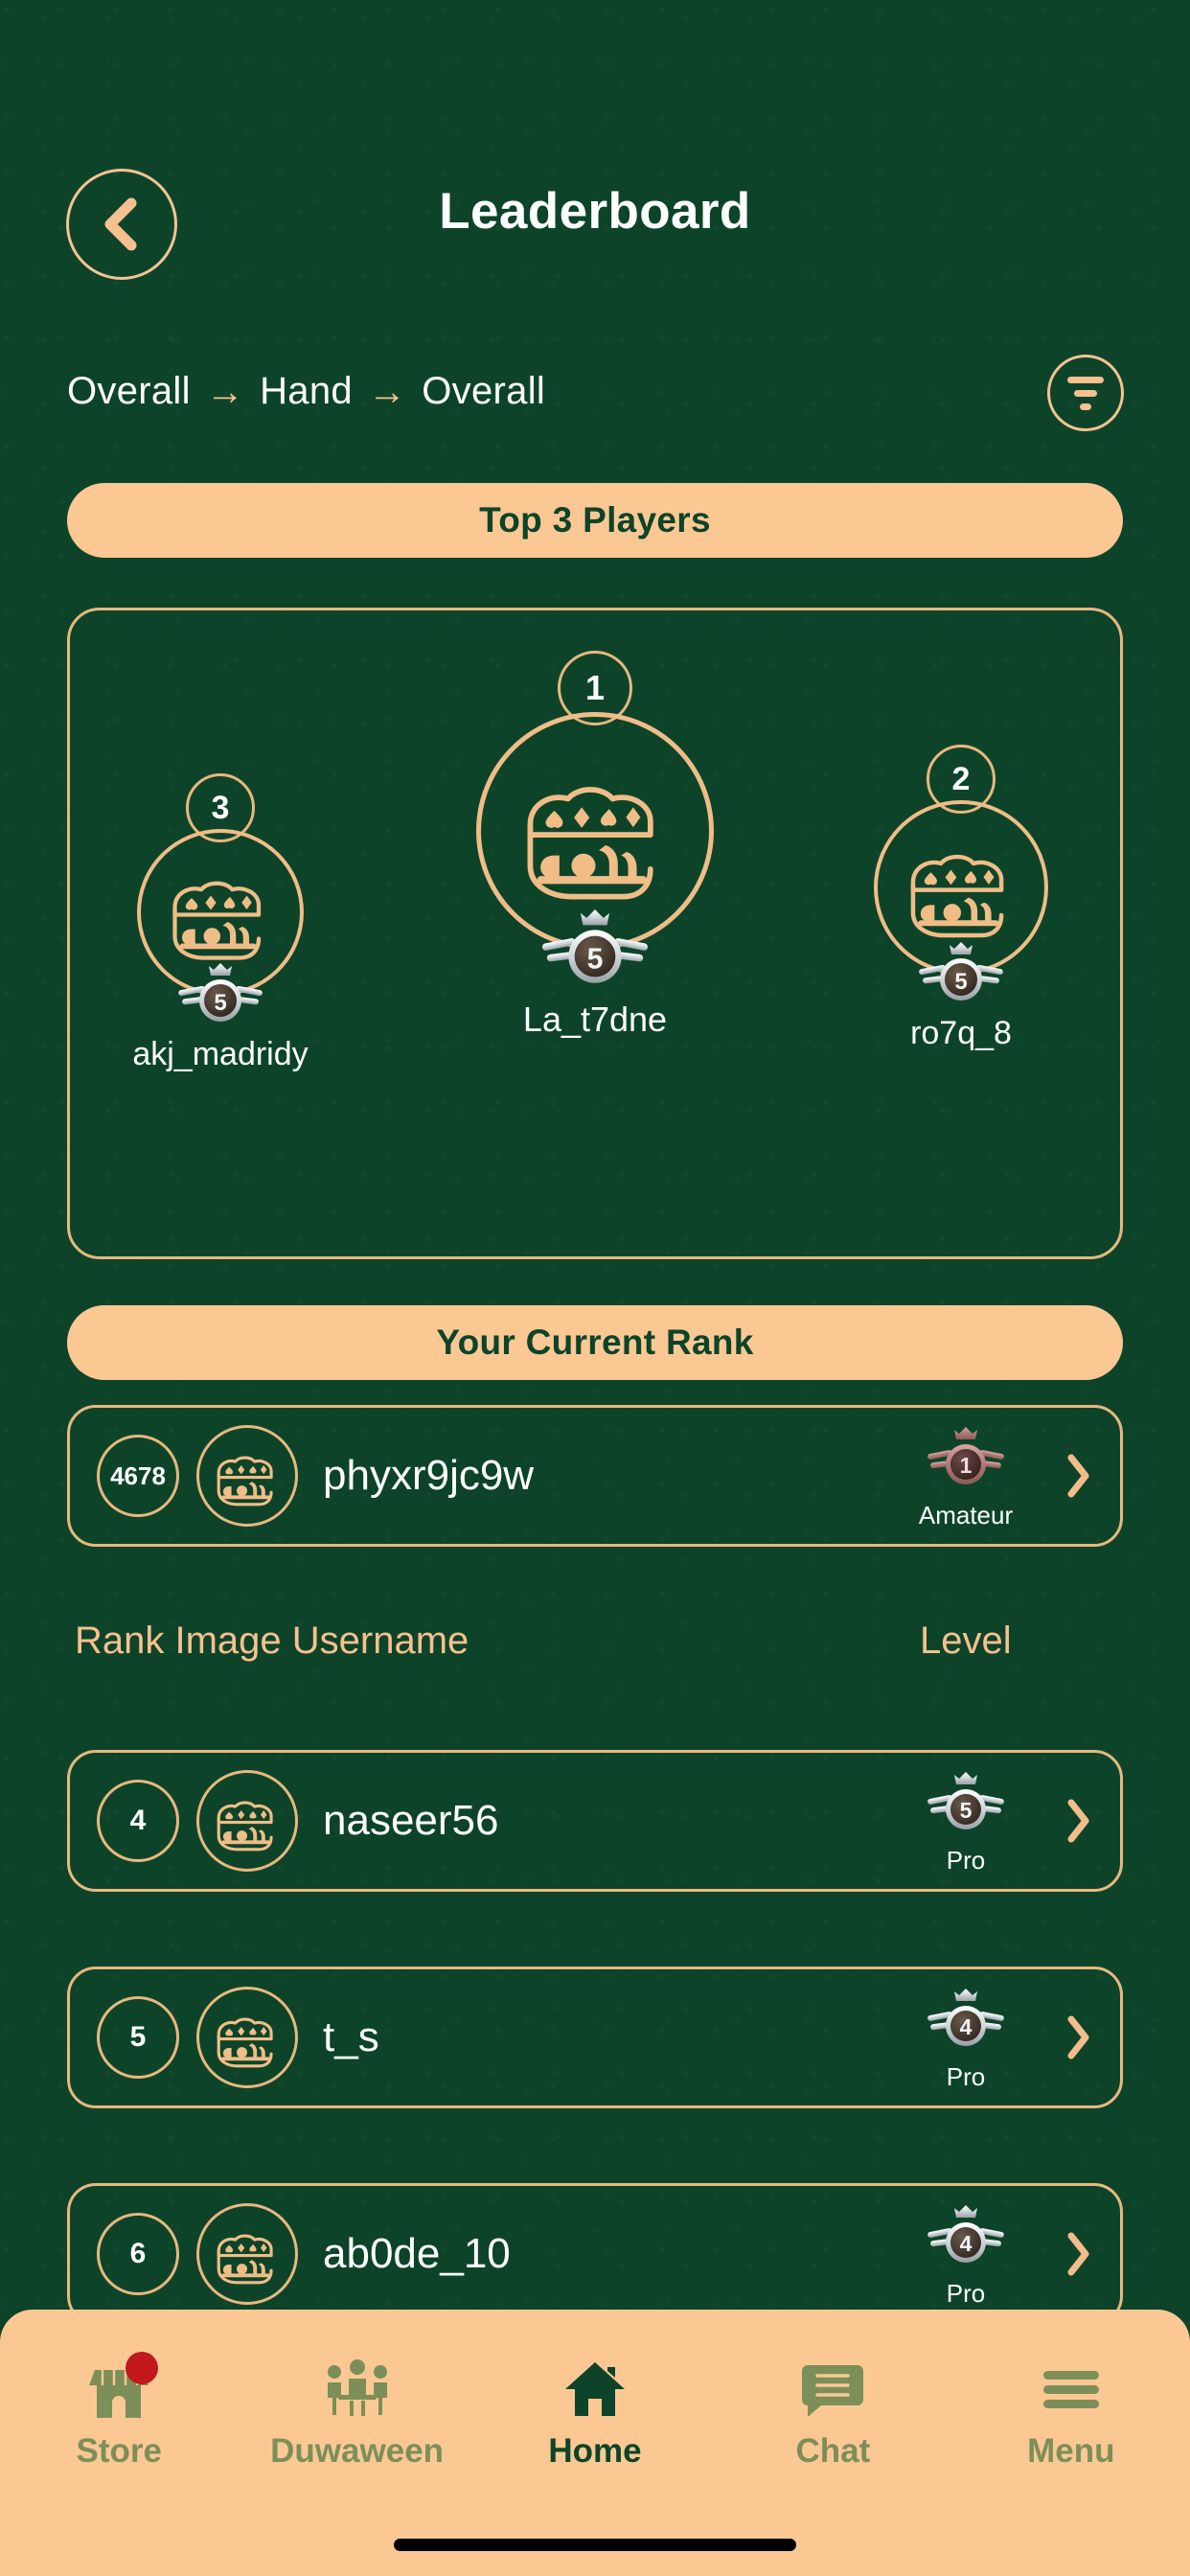 This screenshot has height=2576, width=1190. Describe the element at coordinates (417, 2253) in the screenshot. I see `username: ab0de_10` at that location.